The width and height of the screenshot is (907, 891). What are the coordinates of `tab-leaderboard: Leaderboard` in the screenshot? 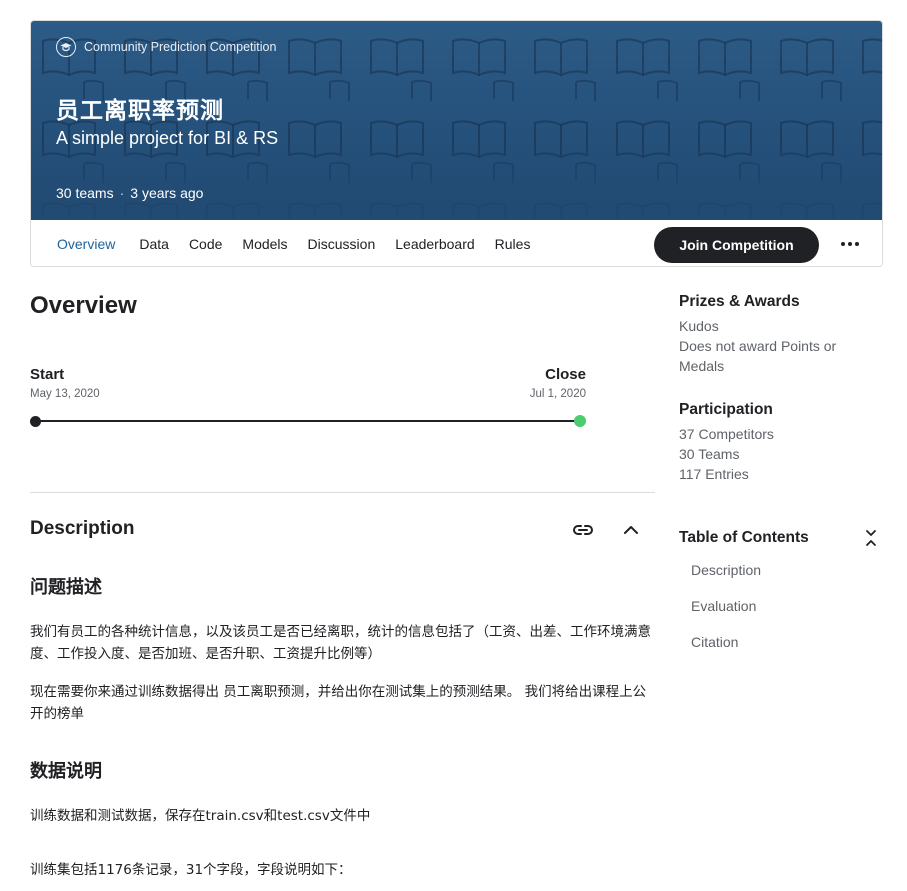 It's located at (434, 243).